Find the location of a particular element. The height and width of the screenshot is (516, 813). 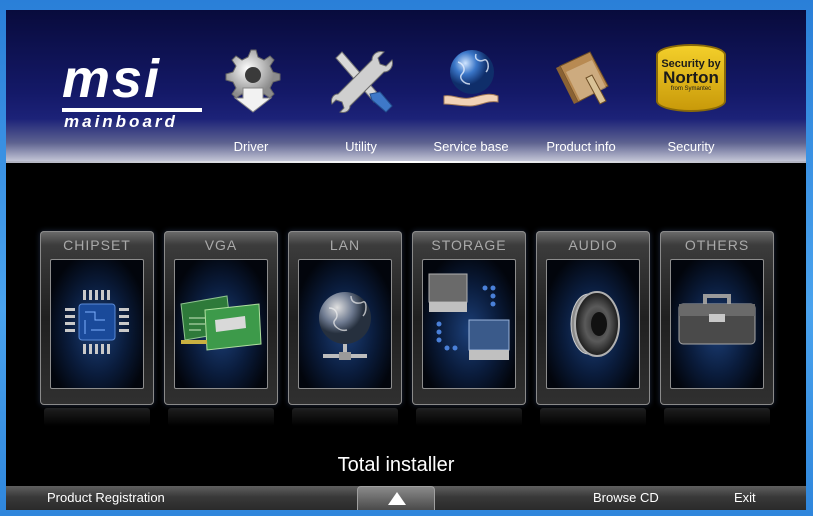

tab-service-base-label: Service base is located at coordinates (471, 146).